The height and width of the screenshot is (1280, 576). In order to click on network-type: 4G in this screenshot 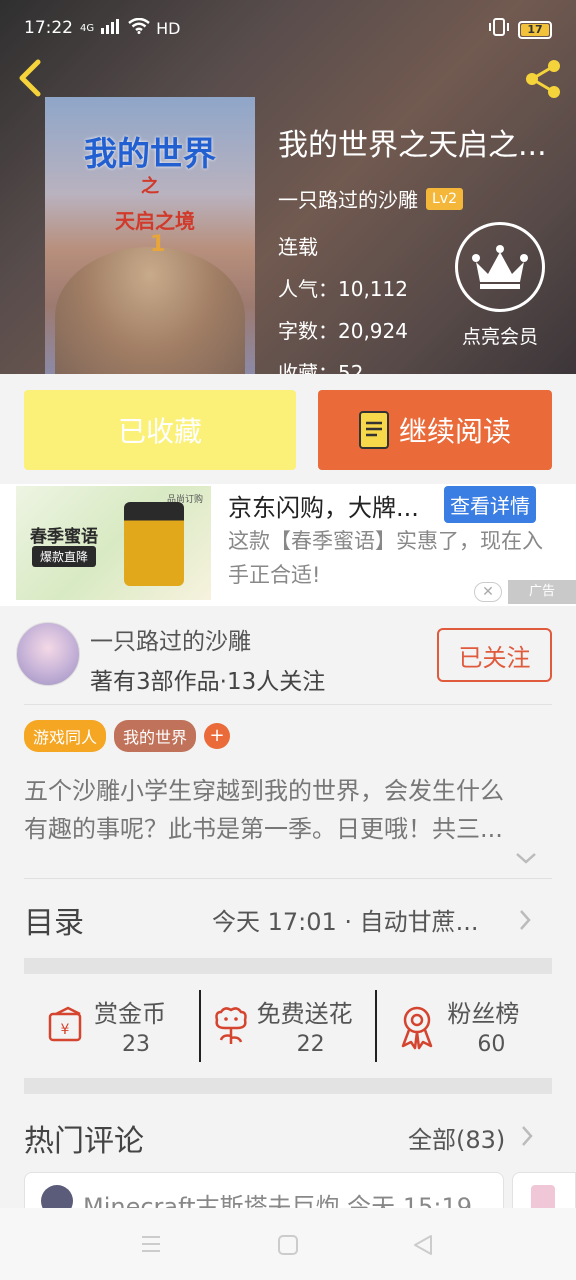, I will do `click(87, 28)`.